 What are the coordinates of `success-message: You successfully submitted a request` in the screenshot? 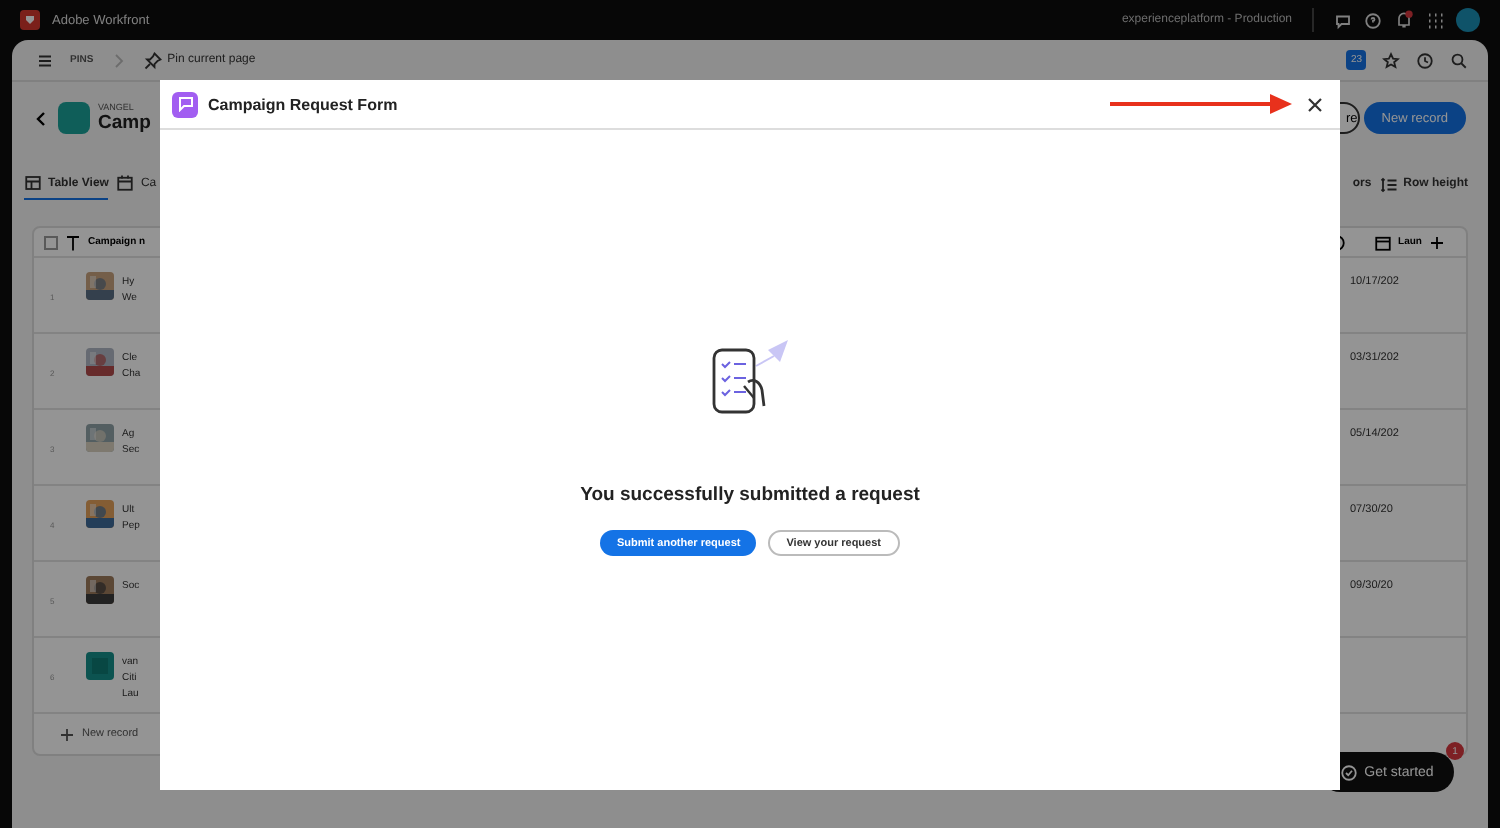 It's located at (750, 495).